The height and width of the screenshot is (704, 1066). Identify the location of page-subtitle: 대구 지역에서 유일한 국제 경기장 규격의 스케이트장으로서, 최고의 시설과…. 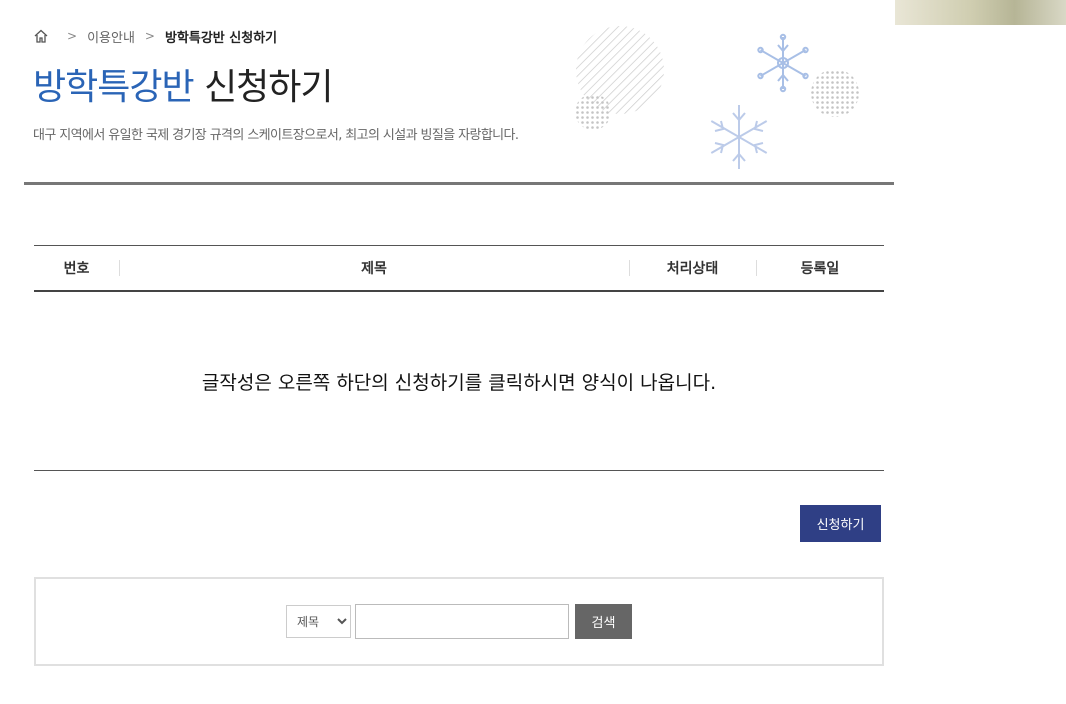
(276, 135).